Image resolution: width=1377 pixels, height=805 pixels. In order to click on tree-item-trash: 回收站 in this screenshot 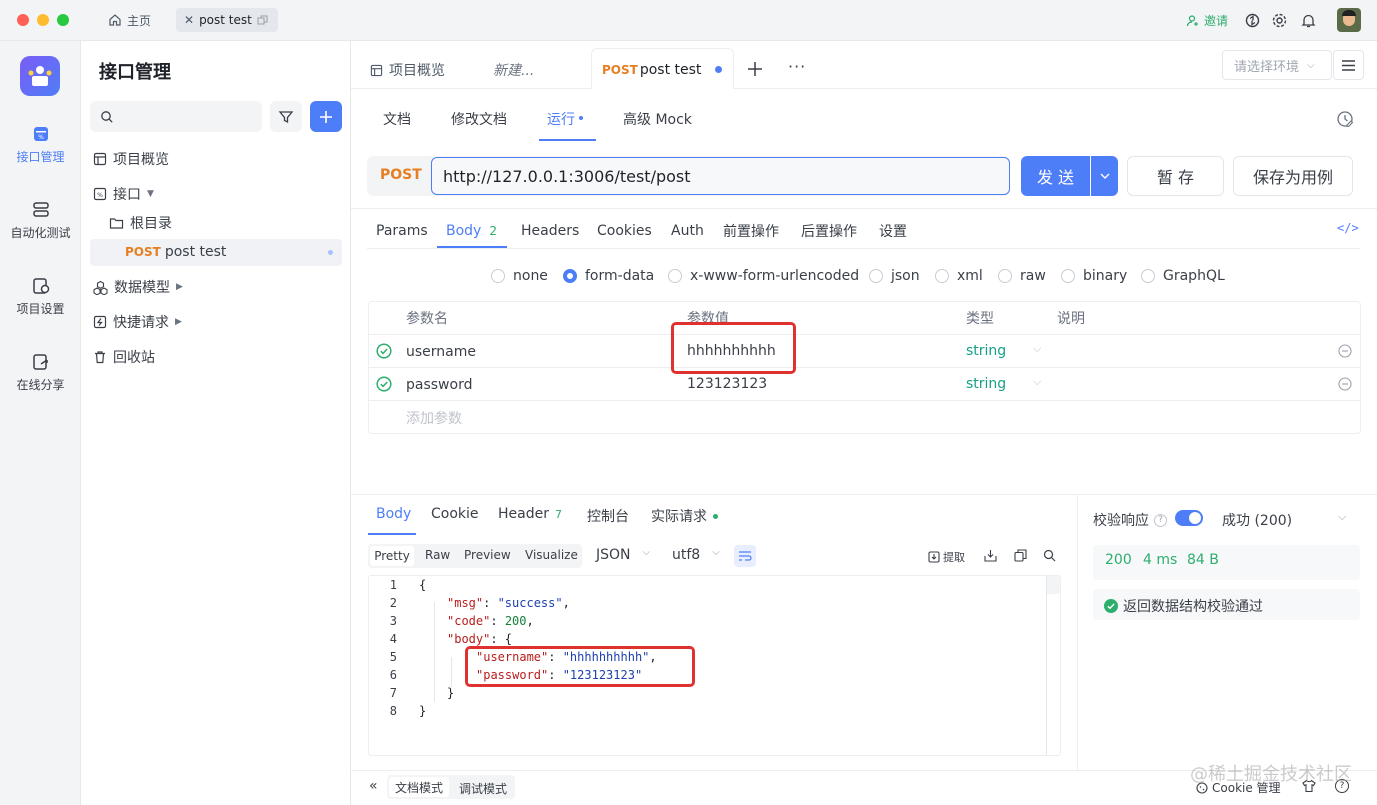, I will do `click(124, 357)`.